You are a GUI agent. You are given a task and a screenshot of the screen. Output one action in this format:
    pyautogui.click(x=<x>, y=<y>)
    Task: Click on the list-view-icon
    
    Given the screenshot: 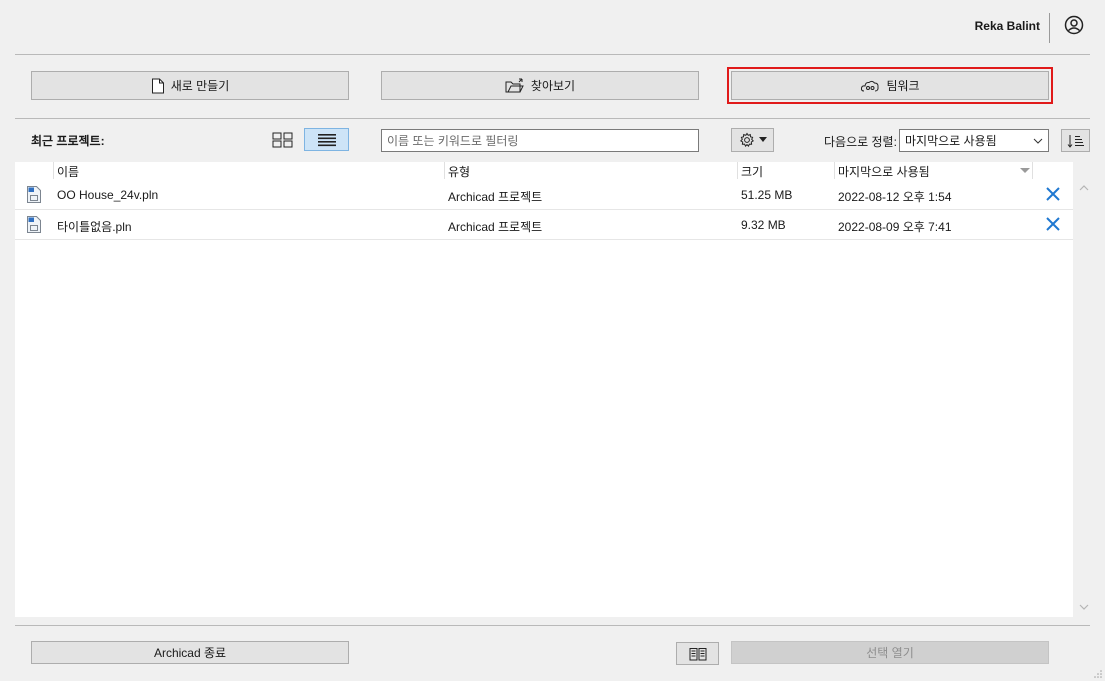 What is the action you would take?
    pyautogui.click(x=326, y=139)
    